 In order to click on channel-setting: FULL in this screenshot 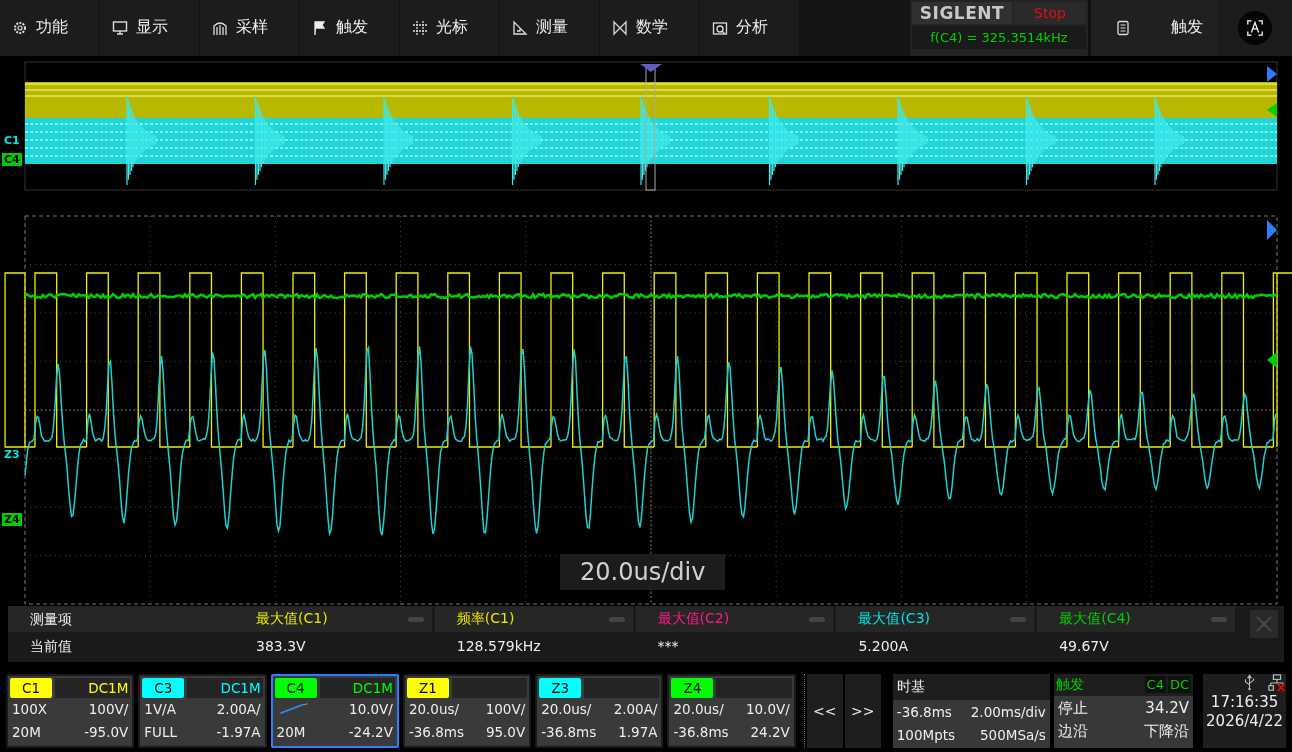, I will do `click(160, 732)`.